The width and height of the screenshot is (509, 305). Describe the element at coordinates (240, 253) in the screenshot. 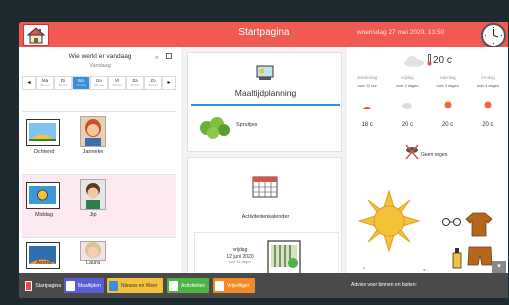

I see `event-date: vrijdag 12 juni 2020` at that location.